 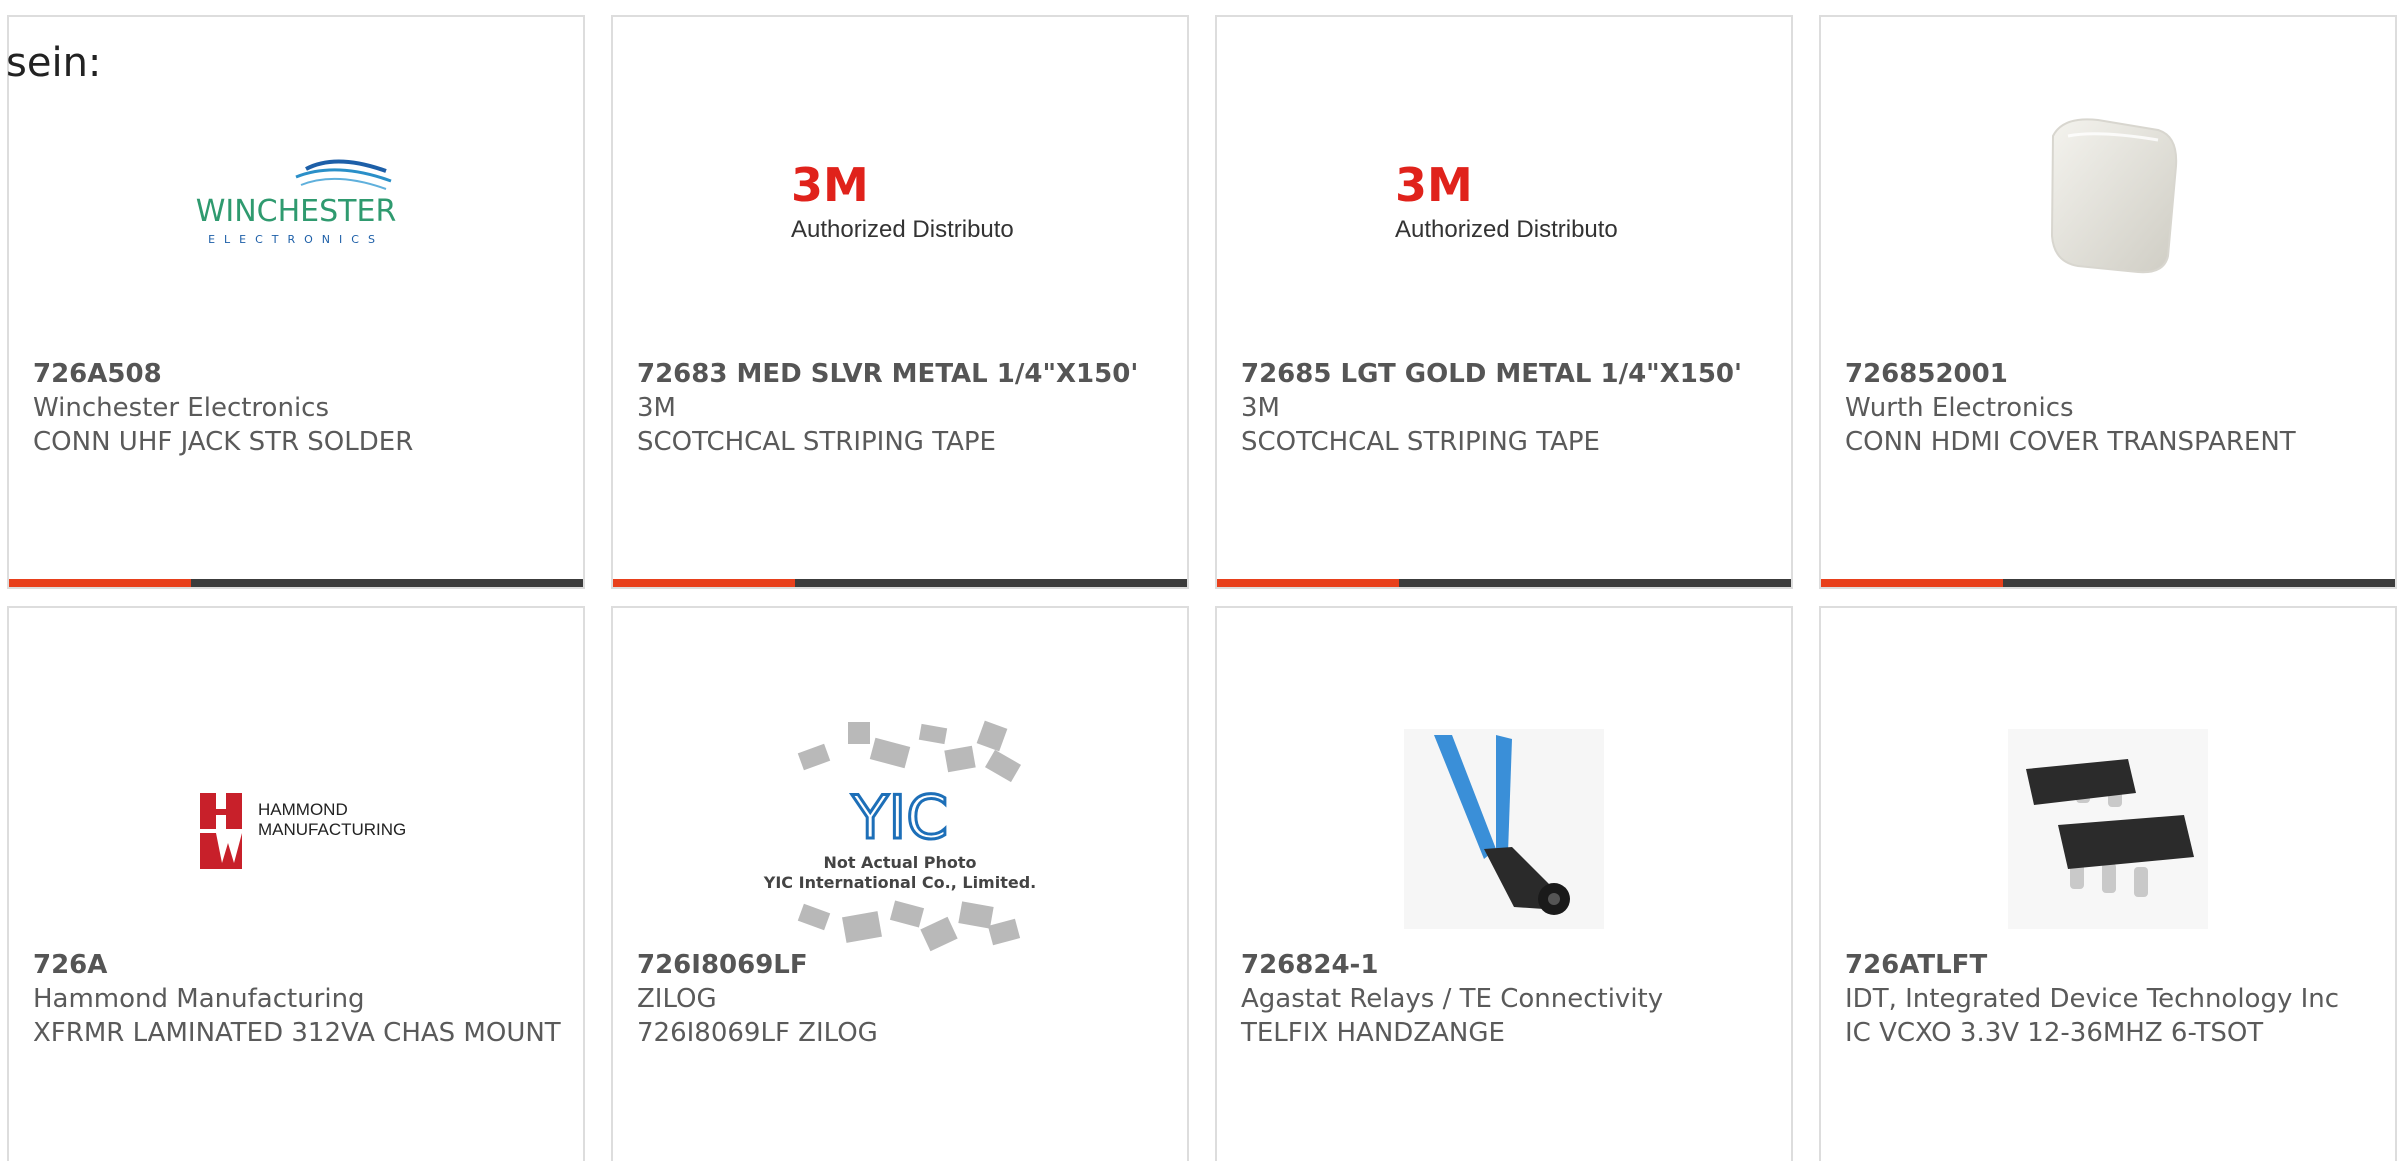 What do you see at coordinates (2092, 999) in the screenshot?
I see `manufacturer: IDT, Integrated Device Technology Inc` at bounding box center [2092, 999].